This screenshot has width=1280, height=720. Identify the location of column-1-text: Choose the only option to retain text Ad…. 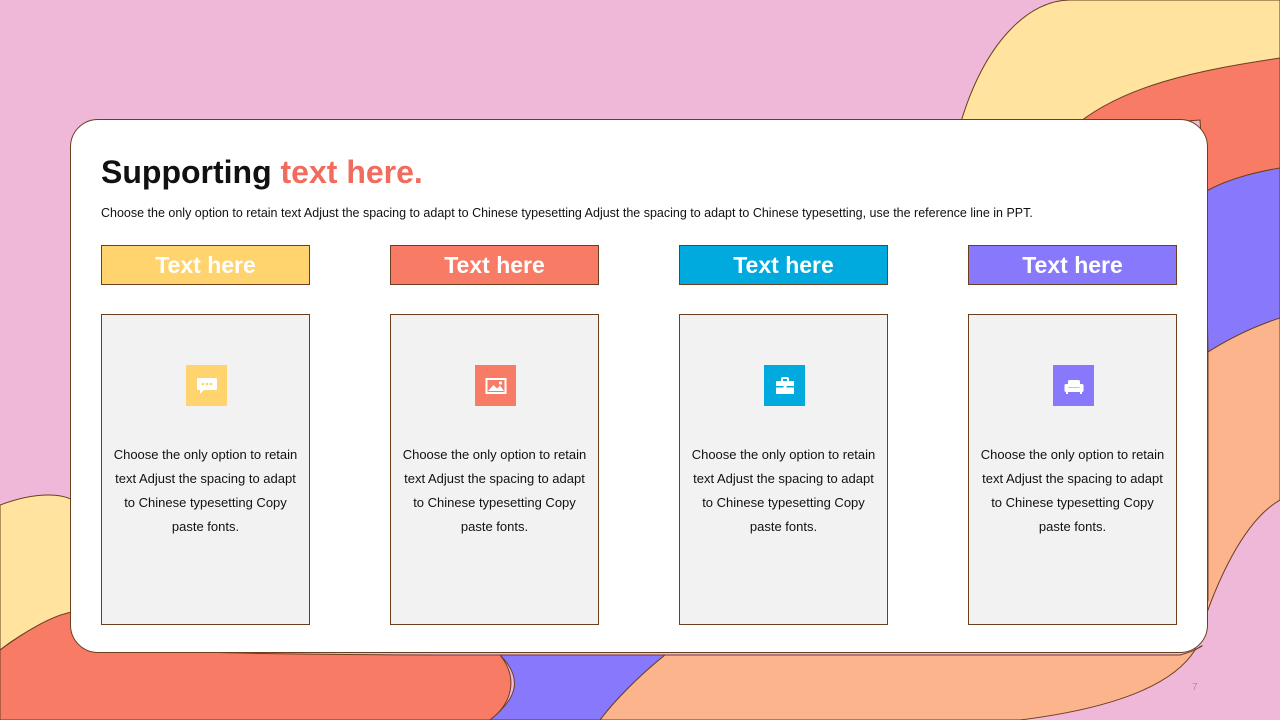
(205, 490).